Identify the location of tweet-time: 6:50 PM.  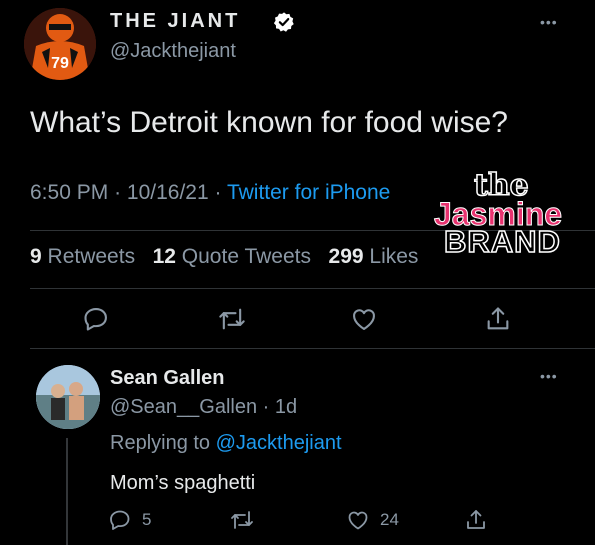
(69, 192).